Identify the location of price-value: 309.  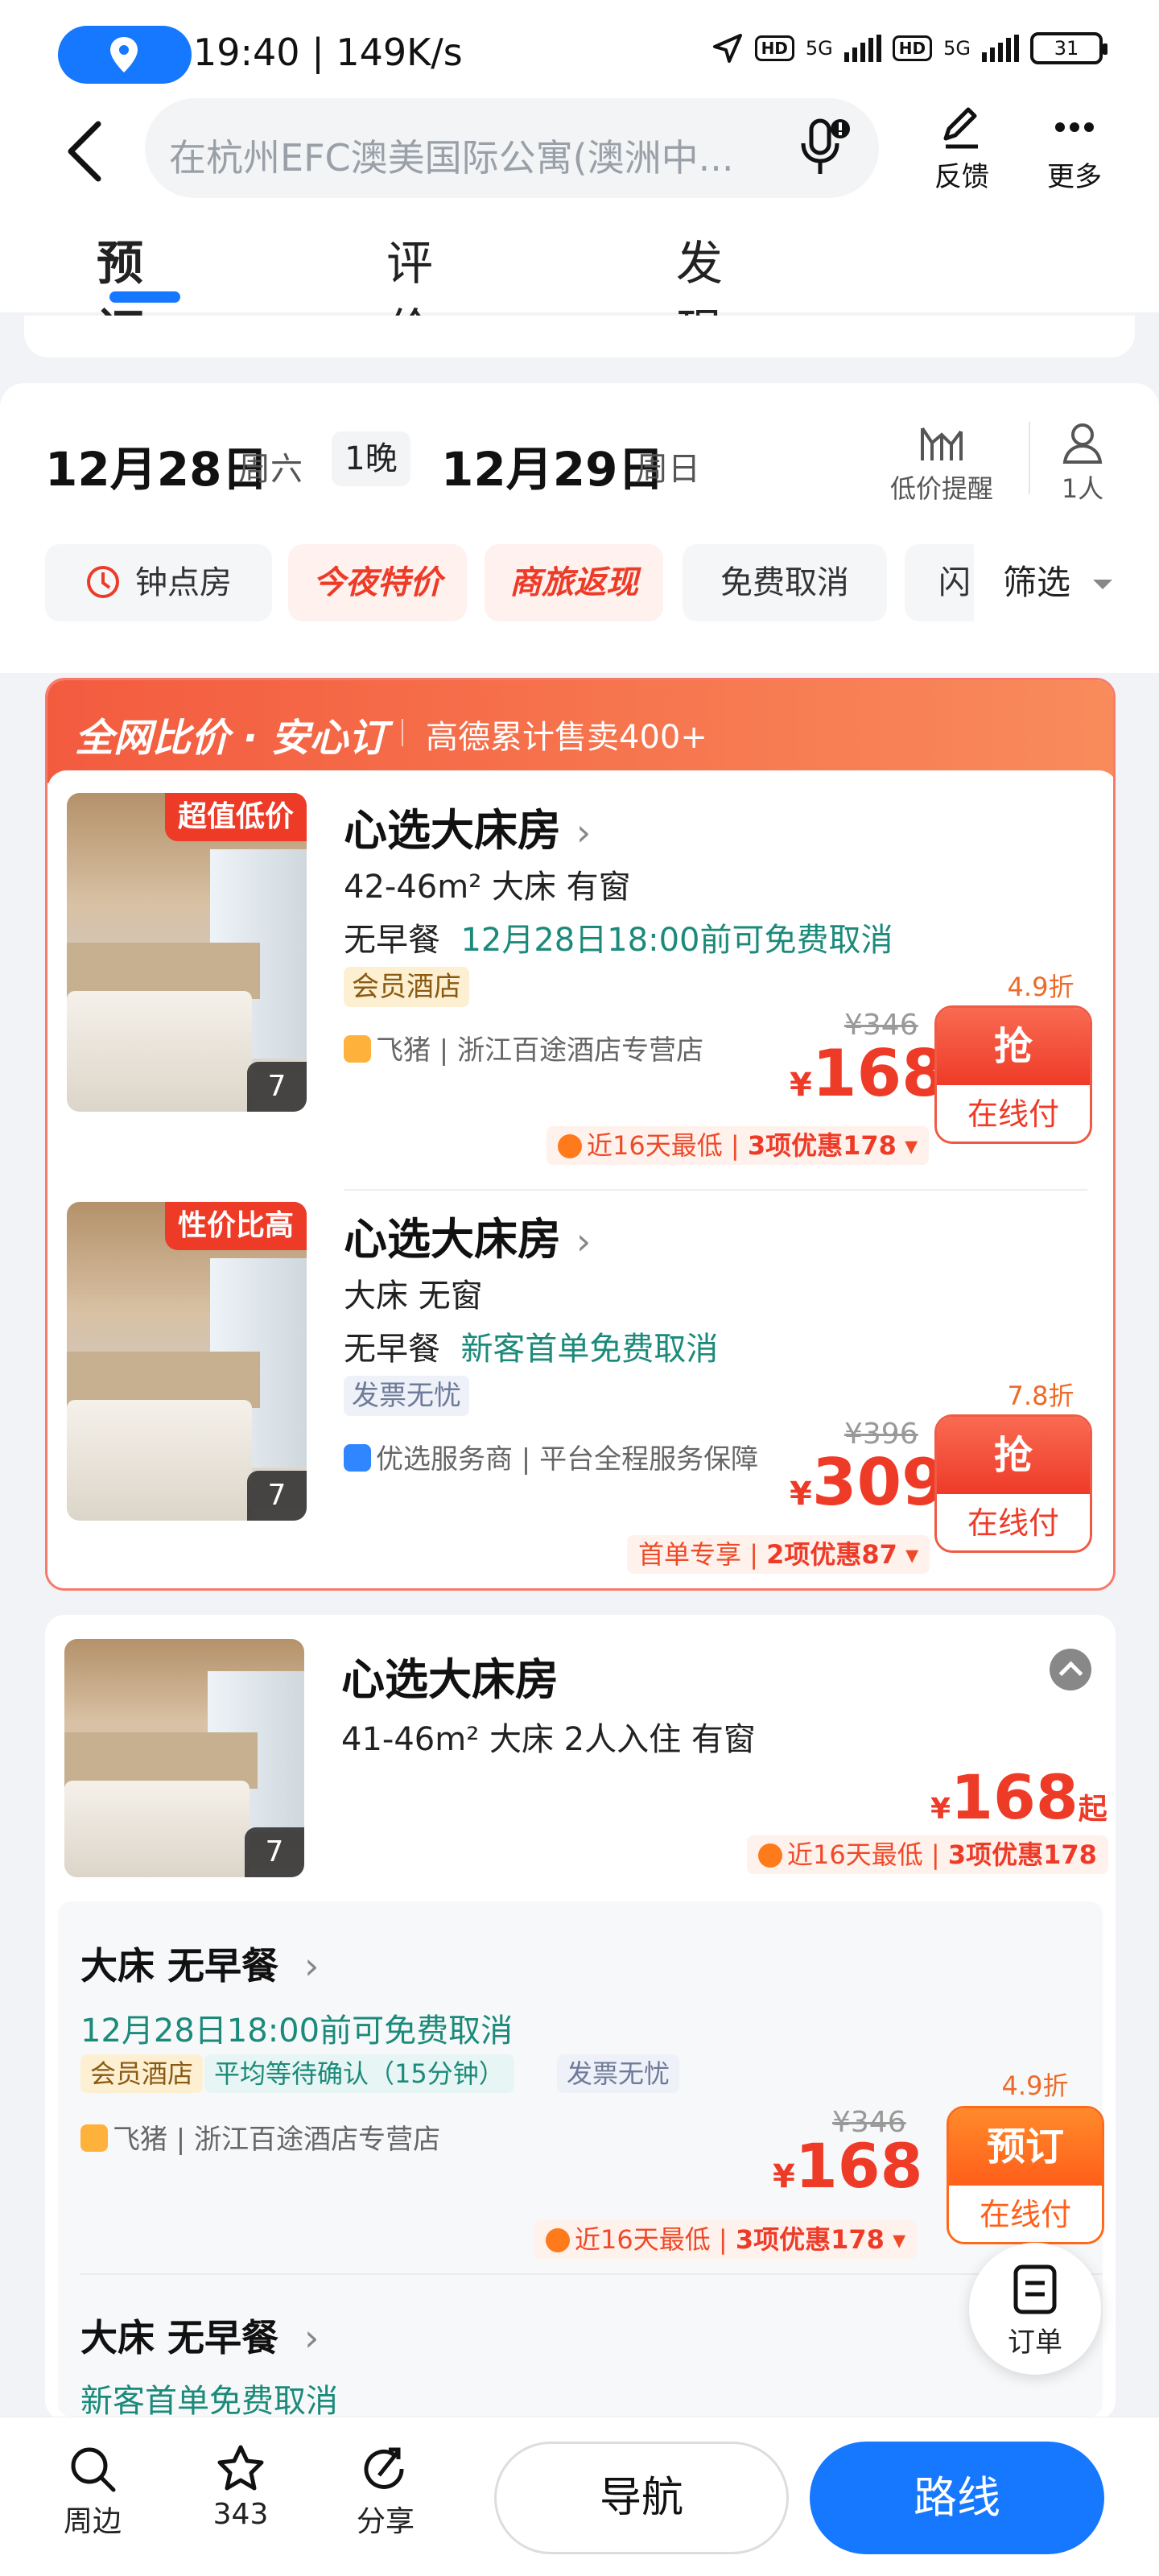
(879, 1482).